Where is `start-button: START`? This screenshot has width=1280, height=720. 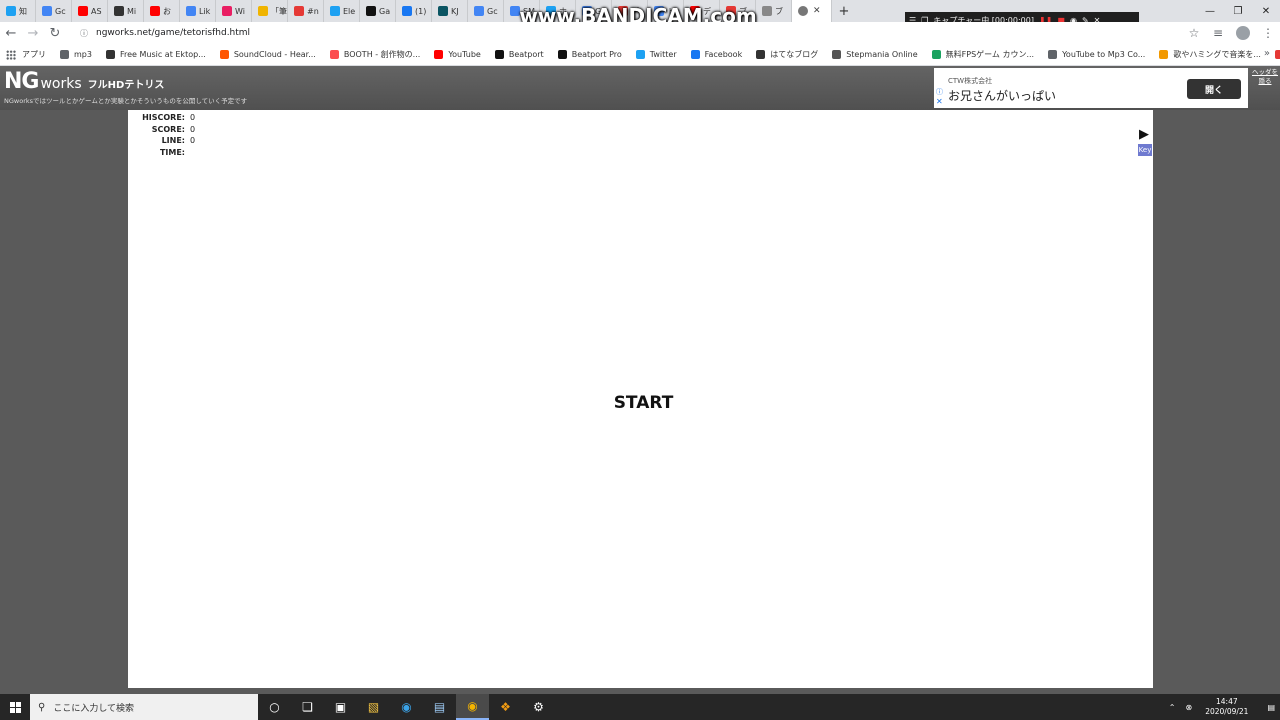 start-button: START is located at coordinates (643, 403).